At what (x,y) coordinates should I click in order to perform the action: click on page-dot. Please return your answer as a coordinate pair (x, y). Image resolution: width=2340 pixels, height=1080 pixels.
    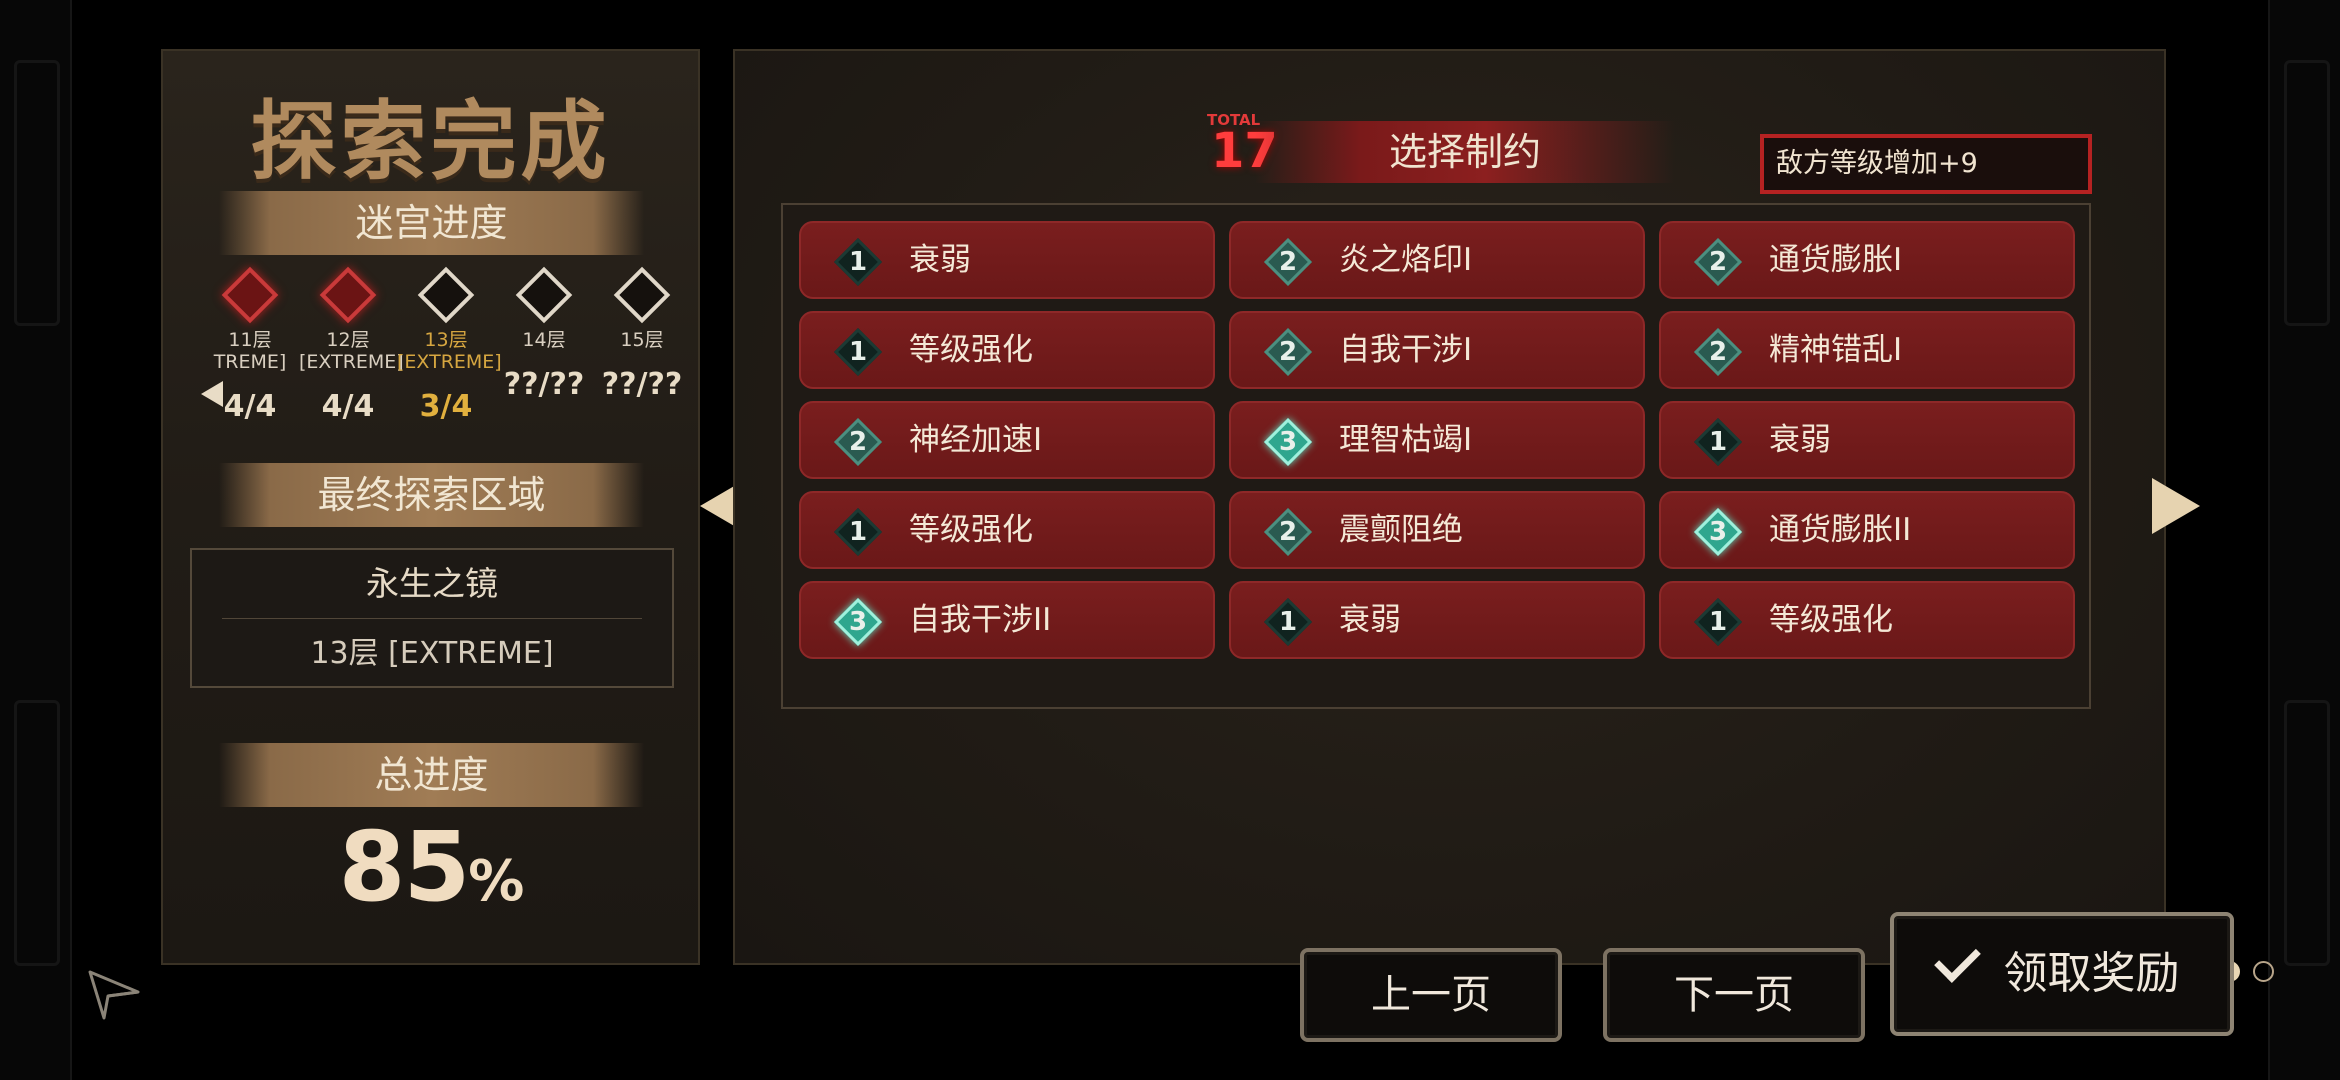
    Looking at the image, I should click on (2263, 971).